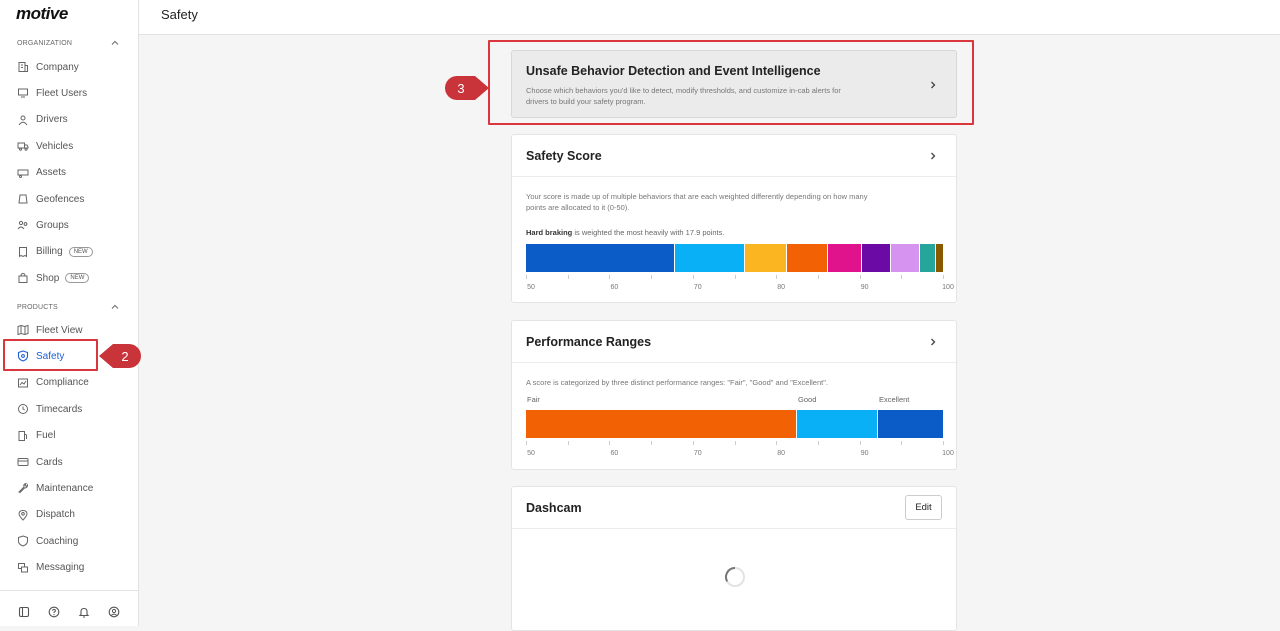  I want to click on fuel-icon, so click(22, 435).